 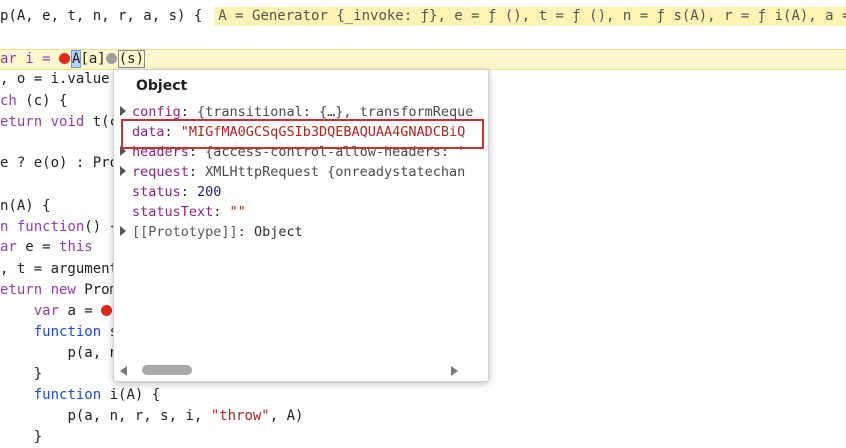 I want to click on property-value: "", so click(x=237, y=212).